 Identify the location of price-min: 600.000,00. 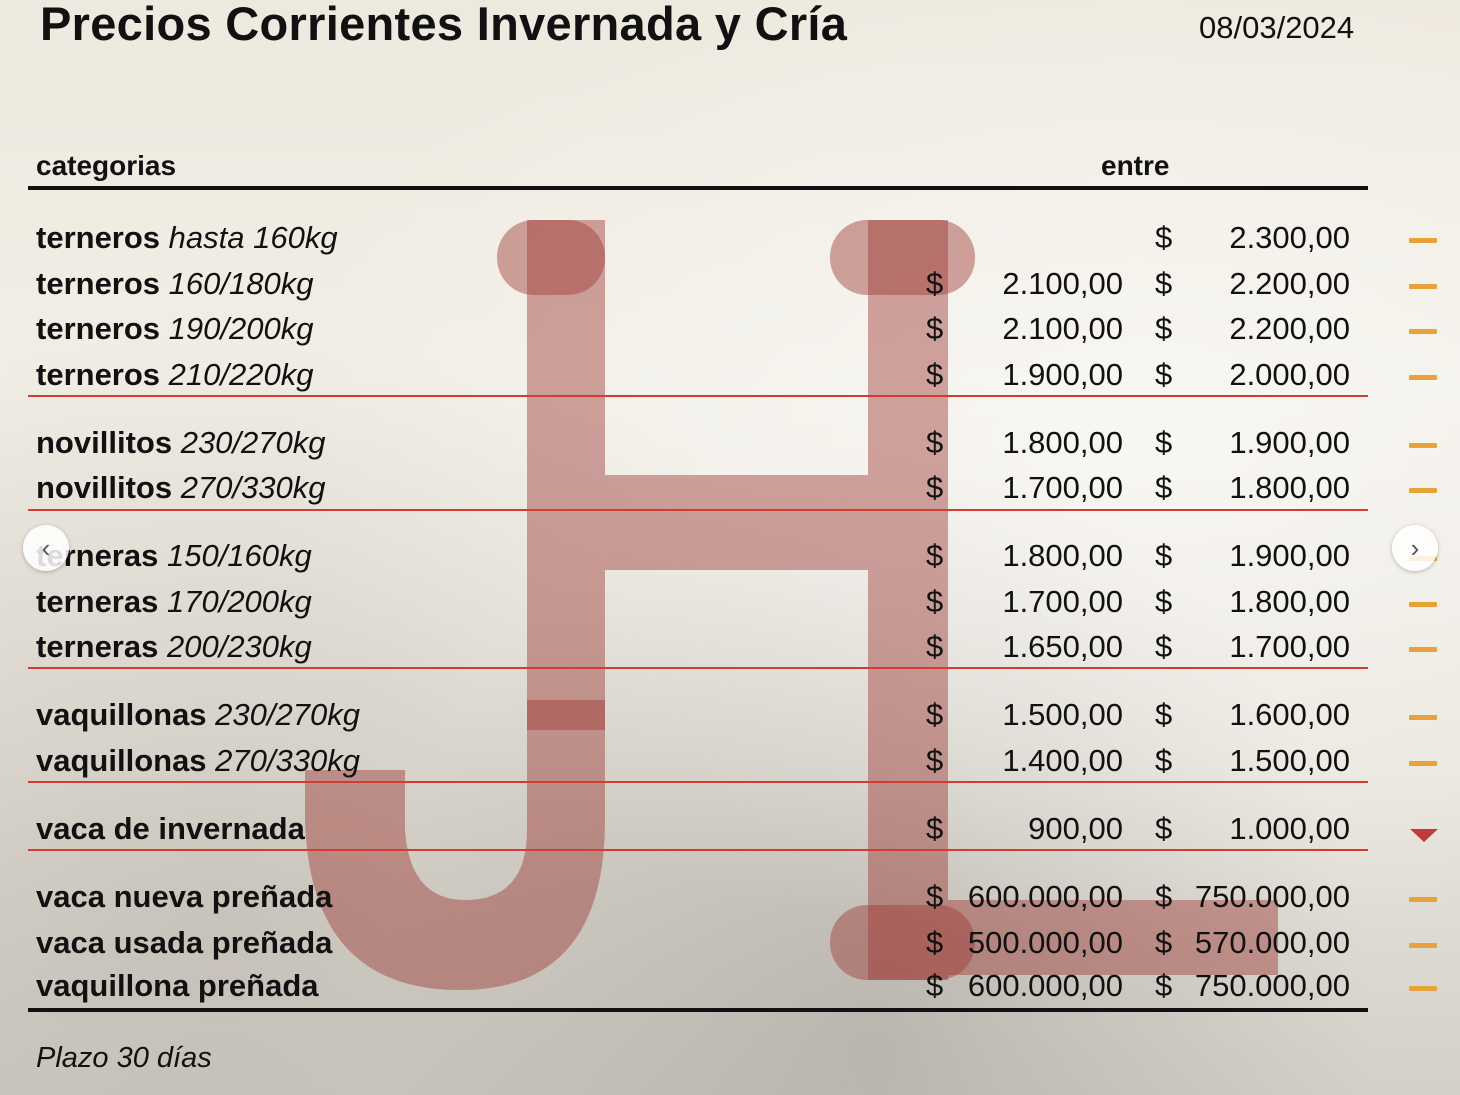
(1045, 985).